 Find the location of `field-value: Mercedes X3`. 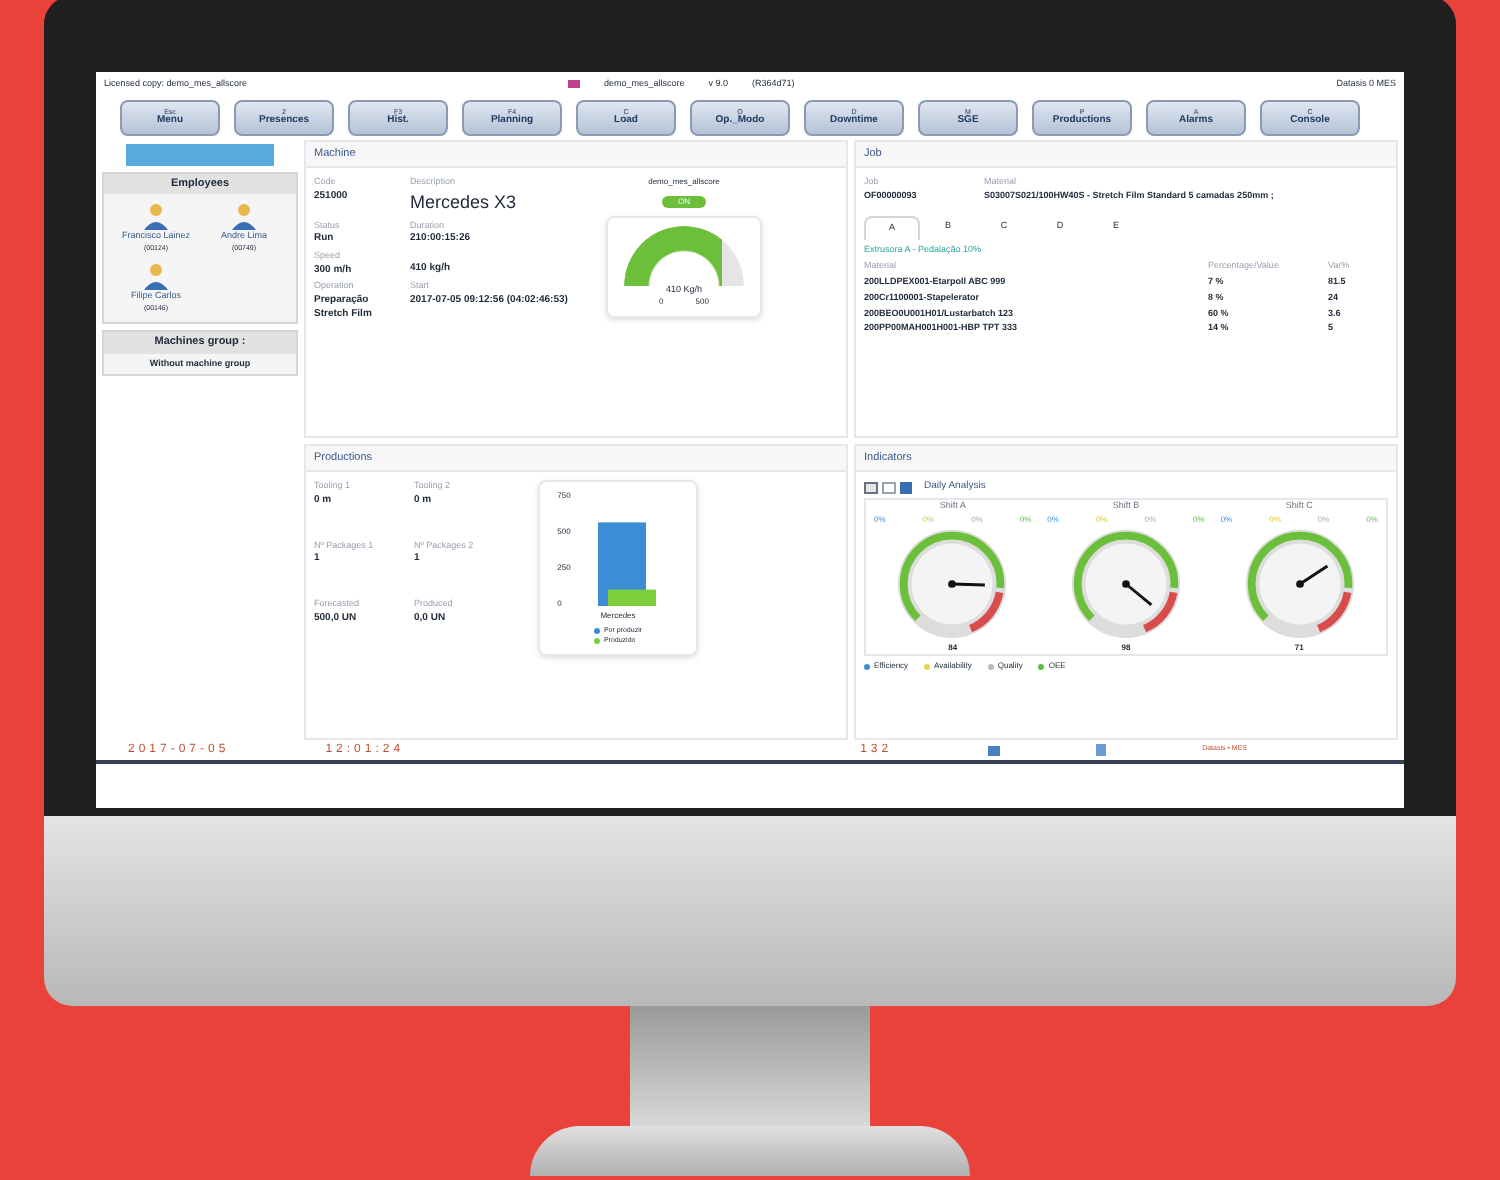

field-value: Mercedes X3 is located at coordinates (464, 203).